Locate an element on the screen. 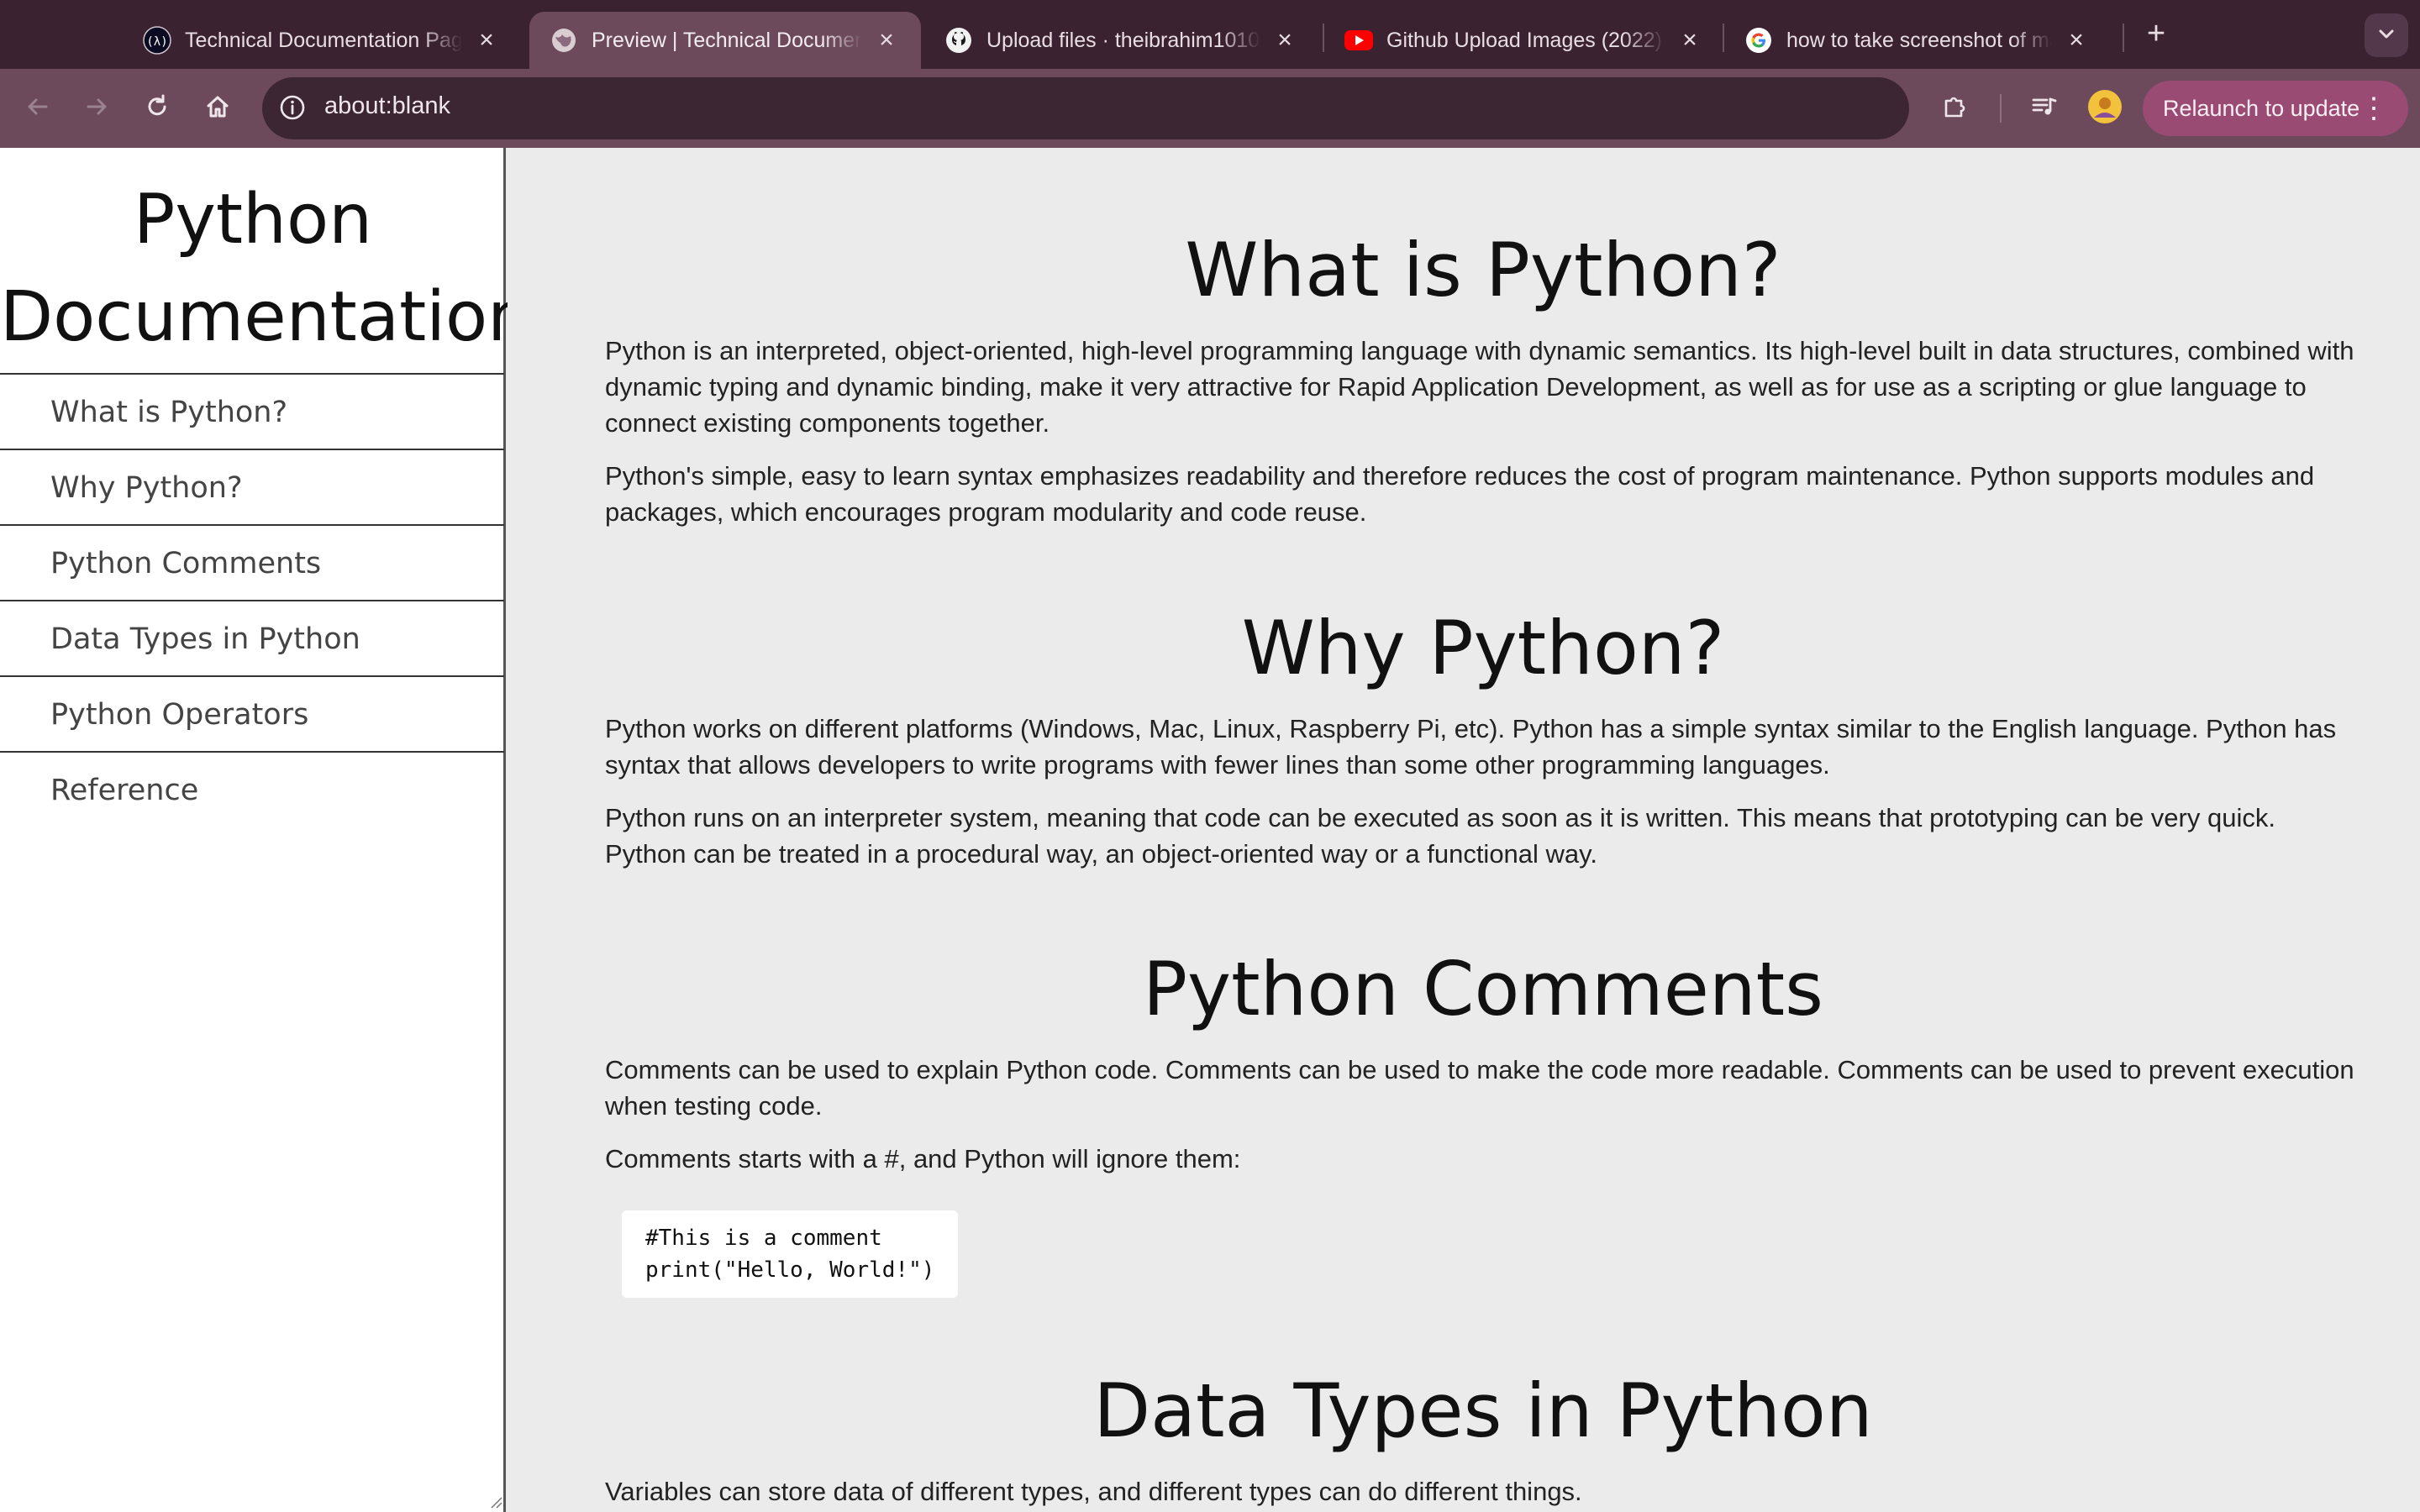 This screenshot has width=2420, height=1512. globe-icon is located at coordinates (564, 40).